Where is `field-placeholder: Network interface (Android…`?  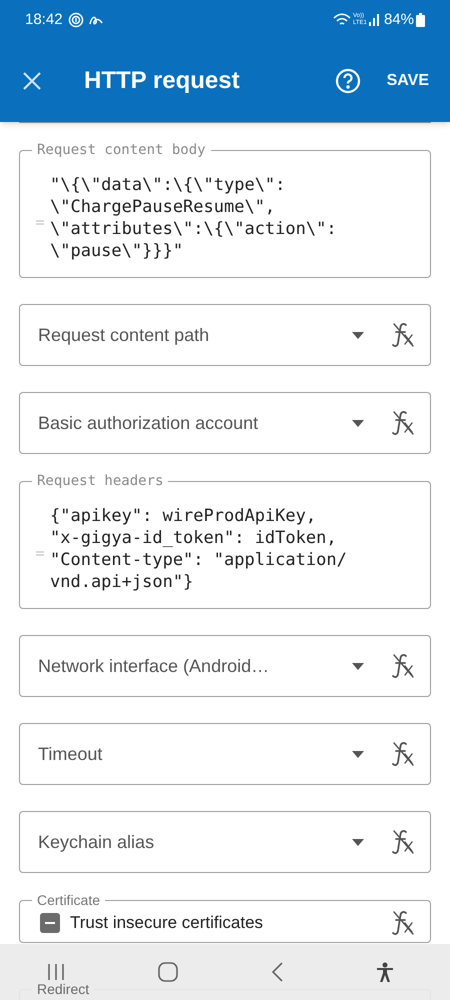
field-placeholder: Network interface (Android… is located at coordinates (154, 666).